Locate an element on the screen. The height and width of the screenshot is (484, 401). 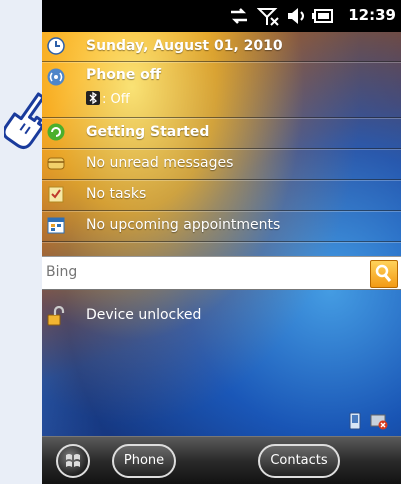
date-row: Sunday, August 01, 2010 is located at coordinates (221, 47).